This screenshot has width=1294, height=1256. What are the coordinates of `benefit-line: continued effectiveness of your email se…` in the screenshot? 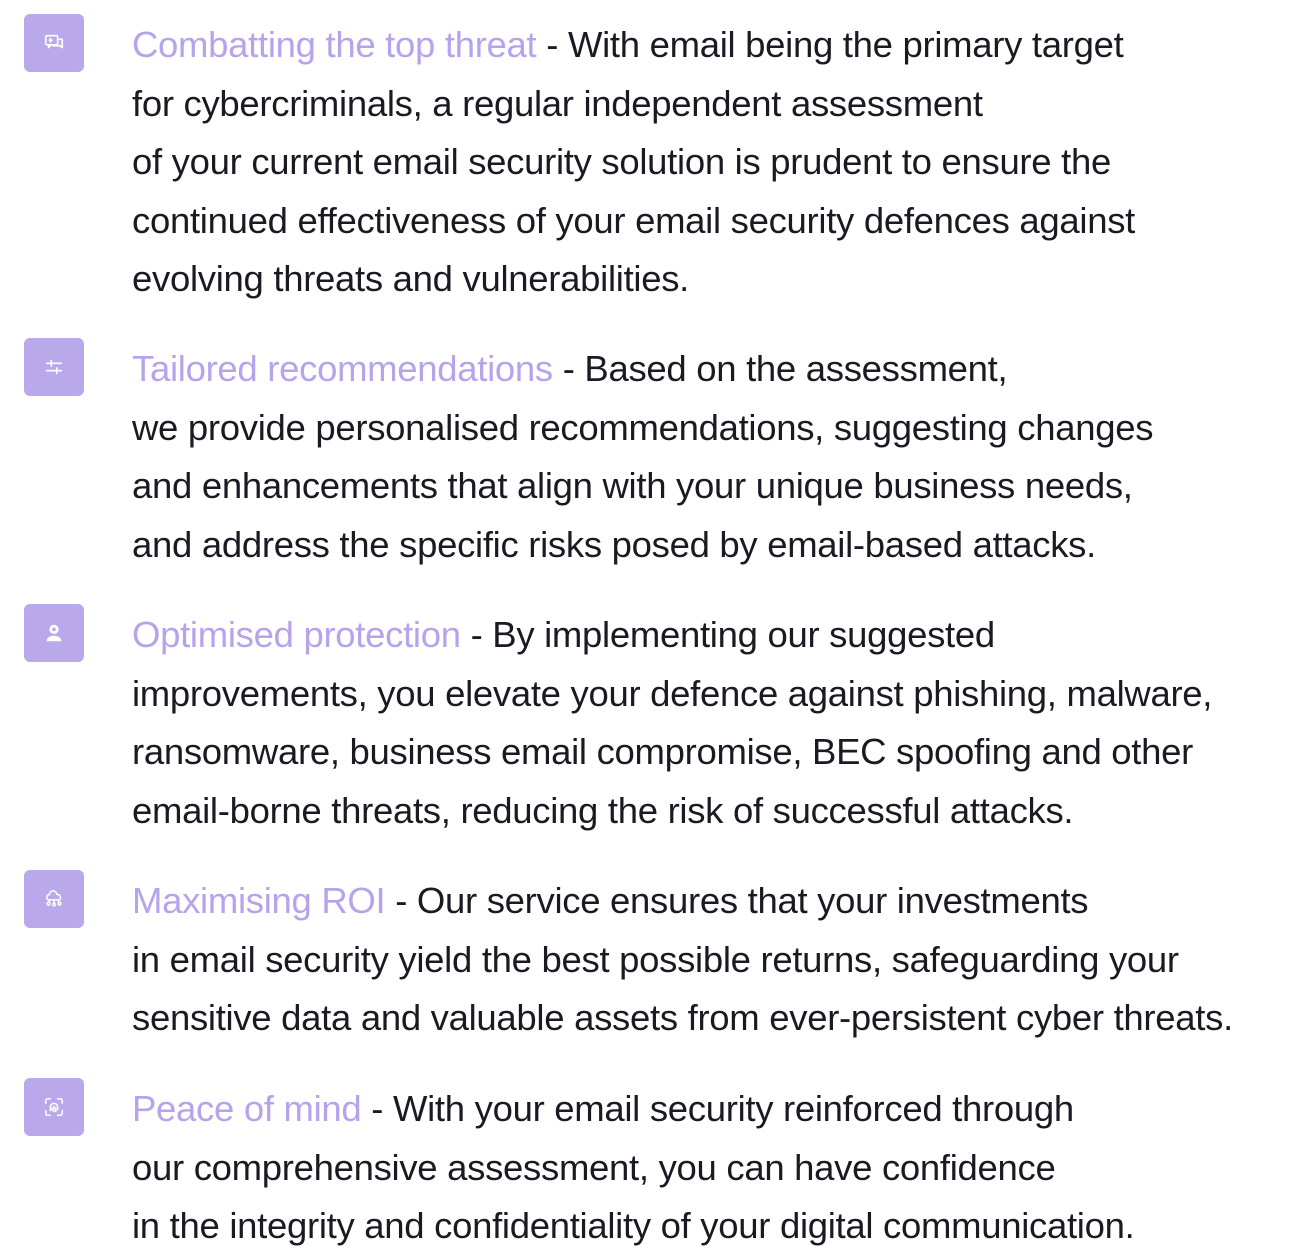 It's located at (634, 220).